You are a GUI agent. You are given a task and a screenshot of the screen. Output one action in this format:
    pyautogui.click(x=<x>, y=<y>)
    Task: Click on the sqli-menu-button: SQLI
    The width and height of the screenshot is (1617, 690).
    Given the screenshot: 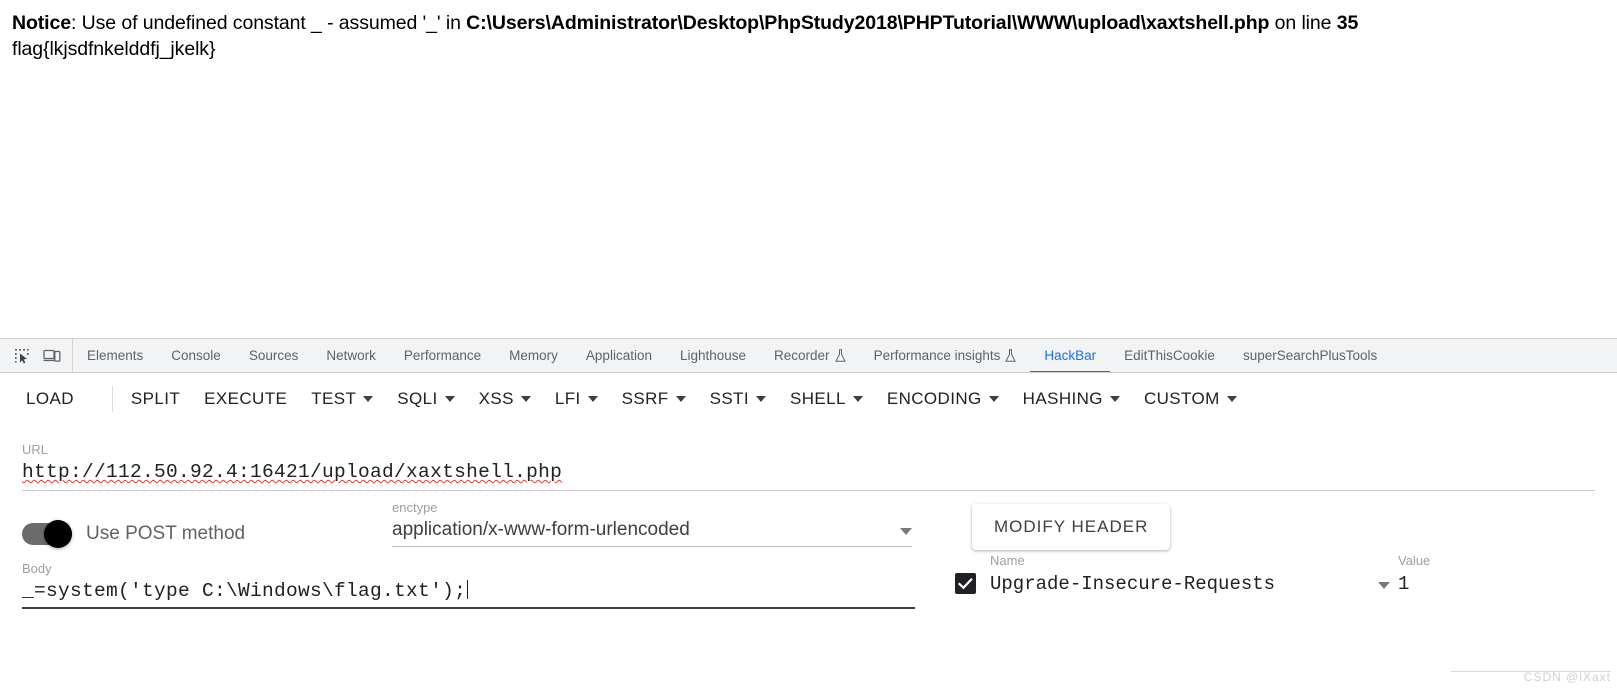 What is the action you would take?
    pyautogui.click(x=425, y=399)
    